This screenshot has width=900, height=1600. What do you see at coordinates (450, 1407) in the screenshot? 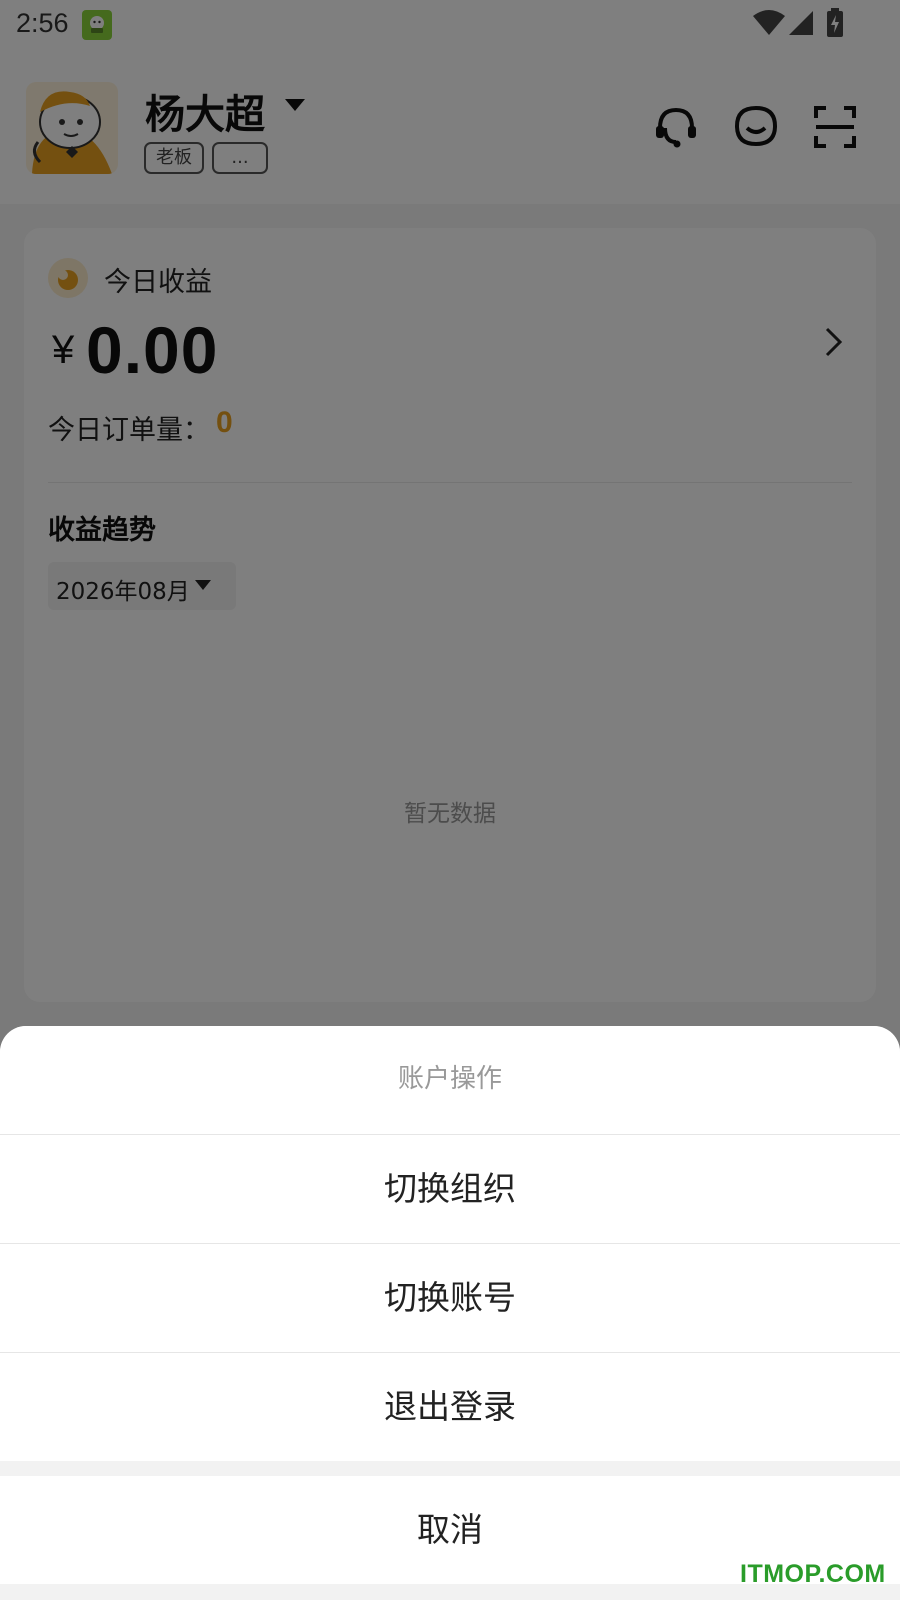
I see `logout-button: 退出登录` at bounding box center [450, 1407].